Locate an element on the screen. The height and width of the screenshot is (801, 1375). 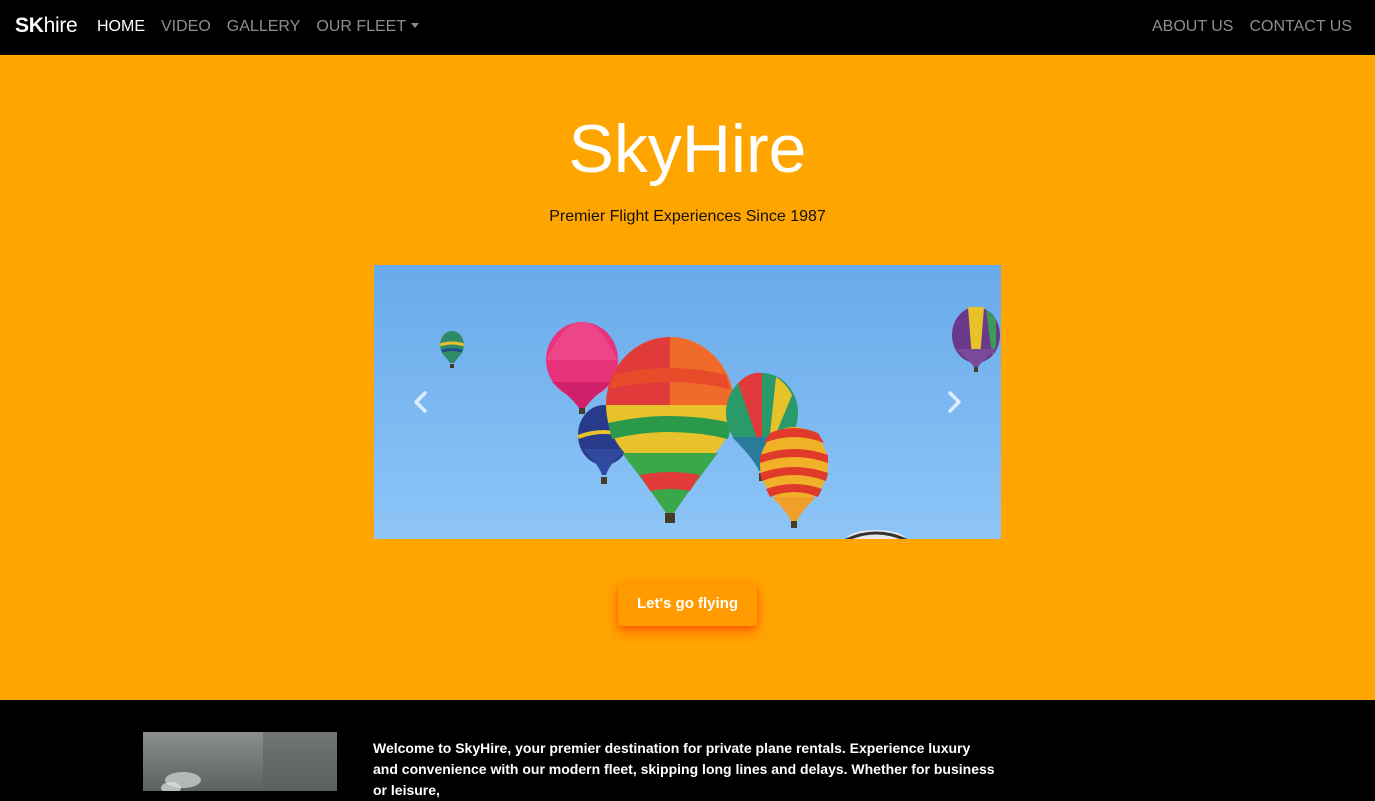
chevron-left-icon is located at coordinates (420, 402).